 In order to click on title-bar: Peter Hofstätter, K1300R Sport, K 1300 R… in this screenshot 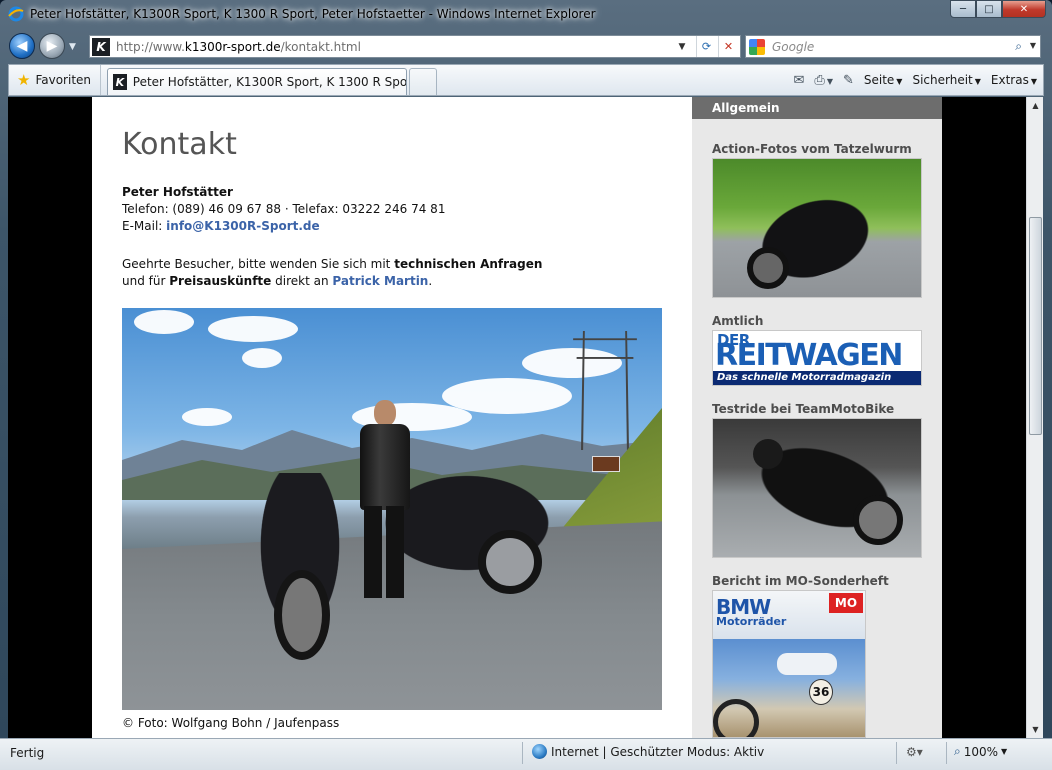, I will do `click(526, 15)`.